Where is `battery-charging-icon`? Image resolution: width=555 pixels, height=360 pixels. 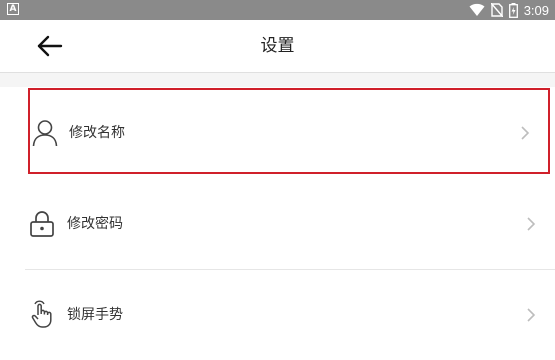
battery-charging-icon is located at coordinates (513, 10).